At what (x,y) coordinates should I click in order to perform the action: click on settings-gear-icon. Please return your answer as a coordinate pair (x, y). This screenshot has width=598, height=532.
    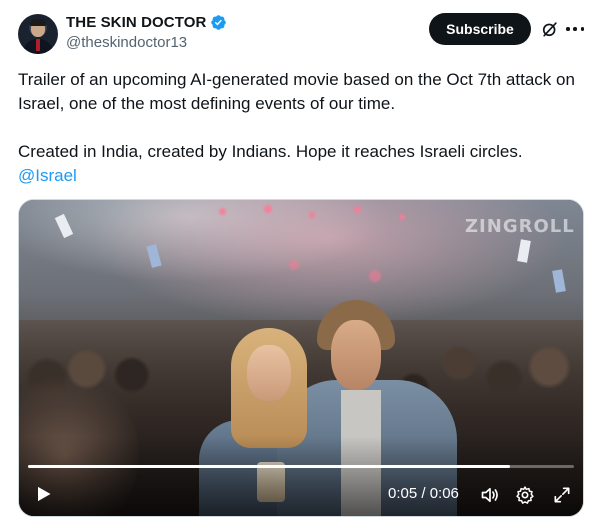
    Looking at the image, I should click on (525, 495).